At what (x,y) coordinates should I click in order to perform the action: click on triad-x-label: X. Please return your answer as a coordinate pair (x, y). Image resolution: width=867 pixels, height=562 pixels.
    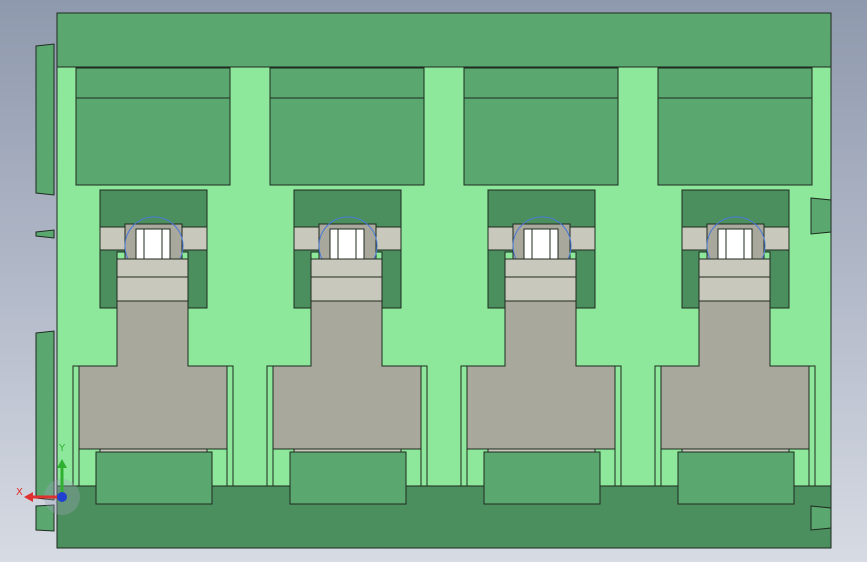
    Looking at the image, I should click on (19, 492).